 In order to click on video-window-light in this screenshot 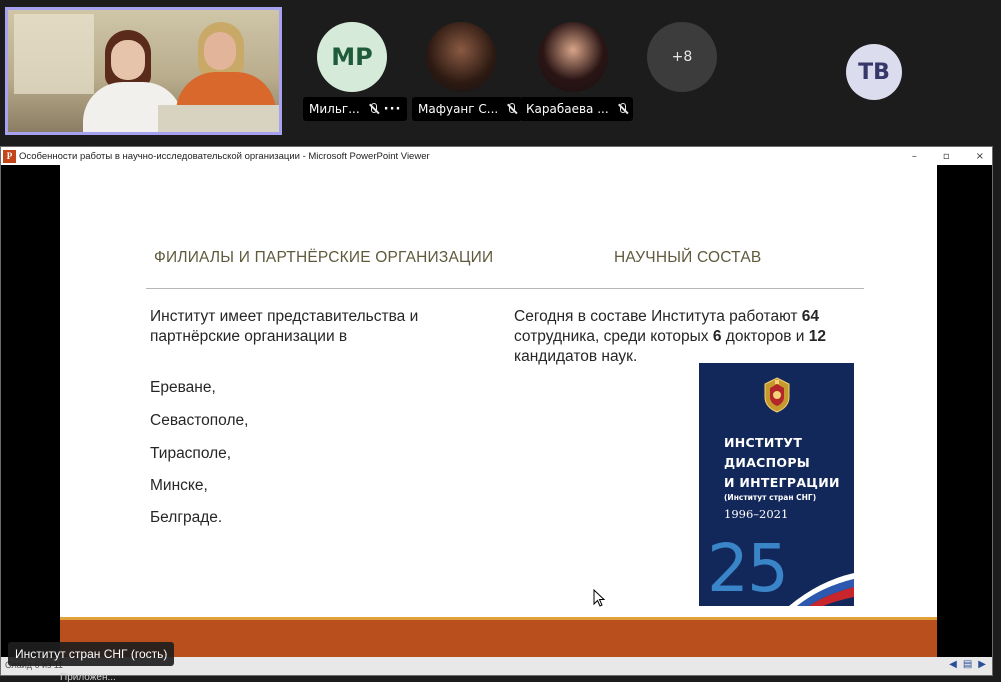, I will do `click(54, 54)`.